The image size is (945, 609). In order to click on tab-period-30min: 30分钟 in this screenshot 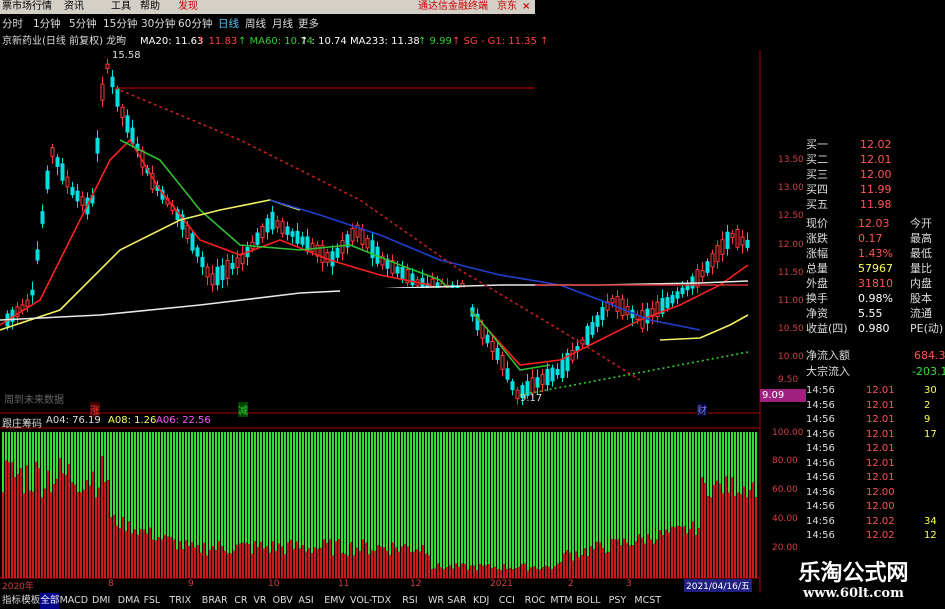, I will do `click(158, 24)`.